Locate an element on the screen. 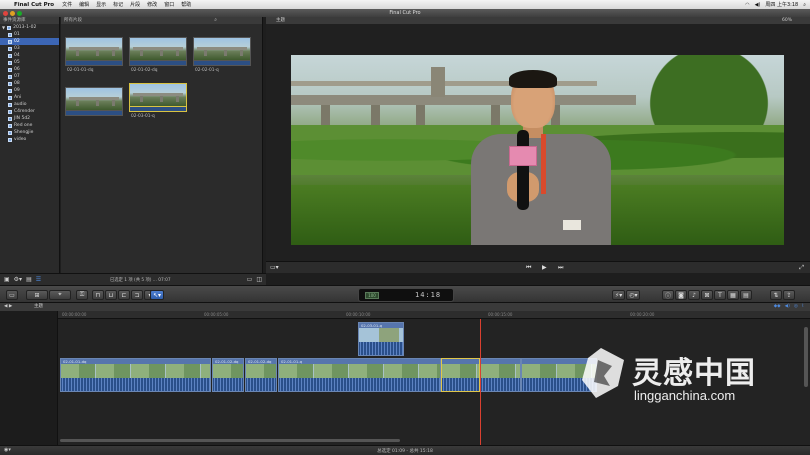 The height and width of the screenshot is (455, 810). inspector-button: ⓘ is located at coordinates (668, 295).